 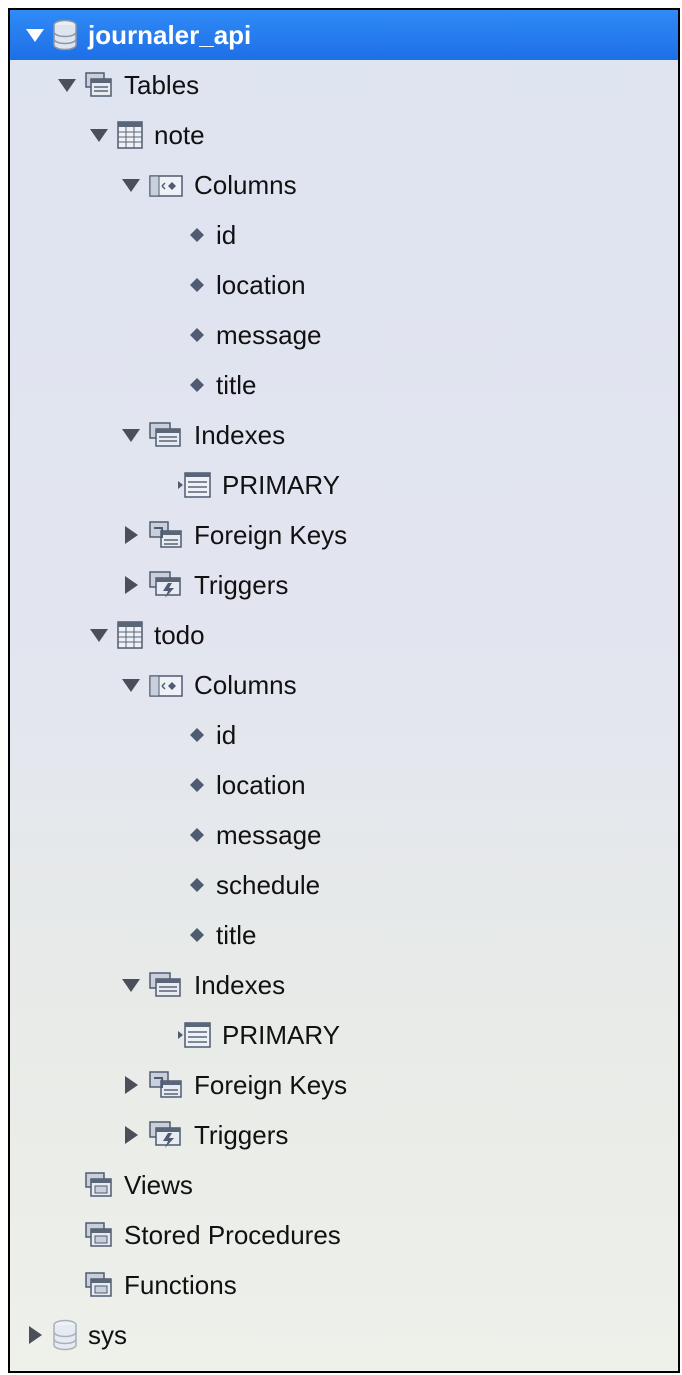 What do you see at coordinates (170, 34) in the screenshot?
I see `schema-label: journaler_api` at bounding box center [170, 34].